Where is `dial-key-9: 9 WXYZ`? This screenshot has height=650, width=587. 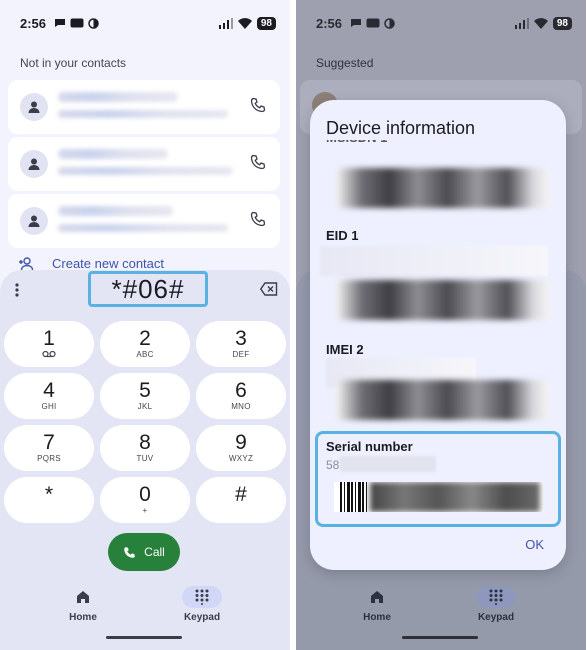
dial-key-9: 9 WXYZ is located at coordinates (241, 448).